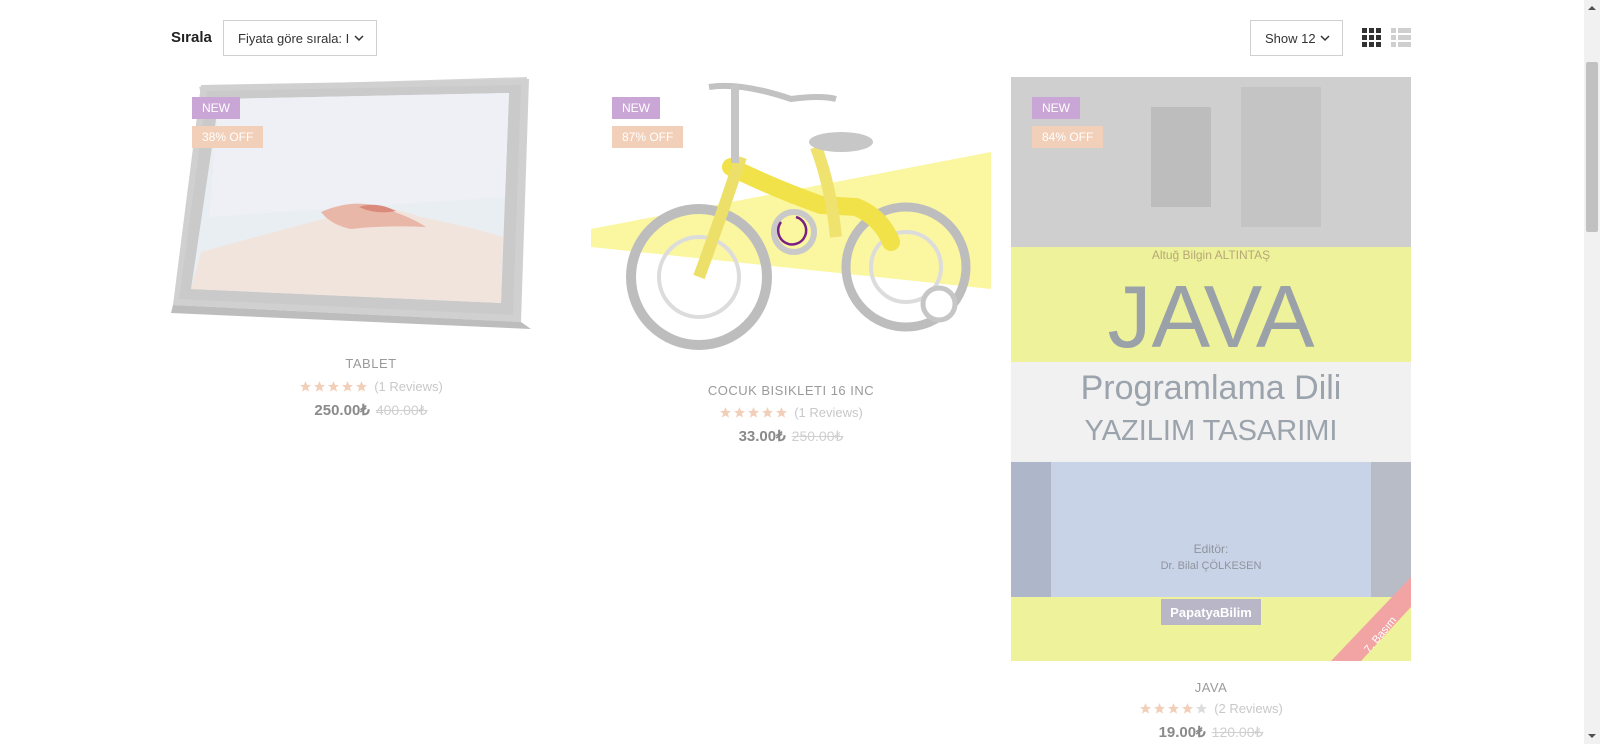  Describe the element at coordinates (1210, 316) in the screenshot. I see `book-title: JAVA` at that location.